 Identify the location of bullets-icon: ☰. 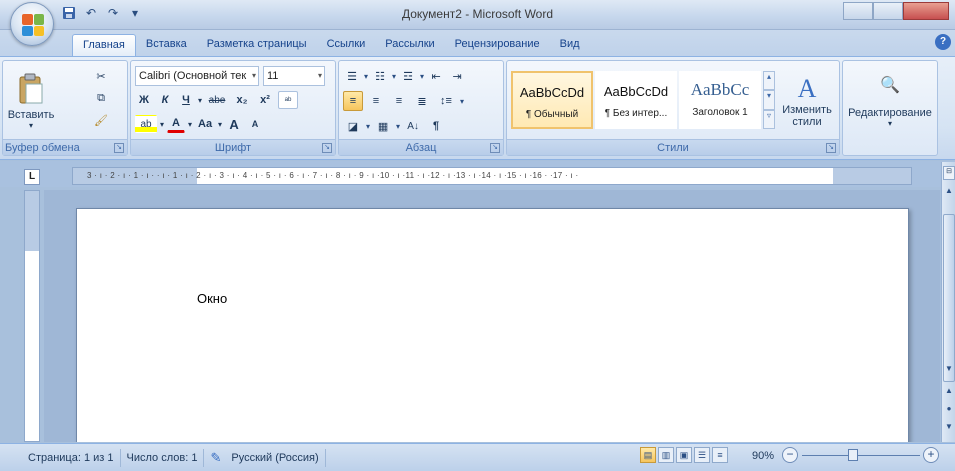
(352, 76).